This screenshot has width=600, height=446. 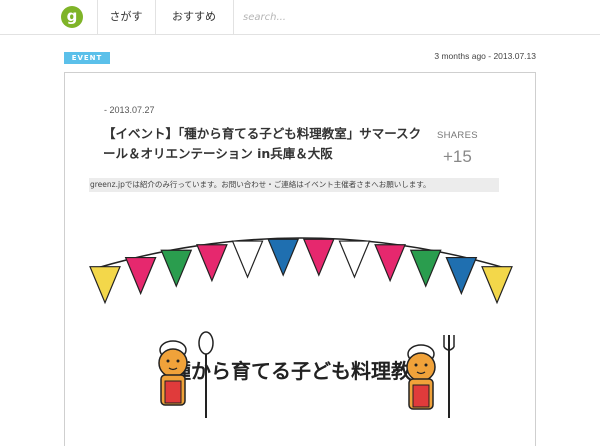 What do you see at coordinates (173, 373) in the screenshot?
I see `left-chef-figure` at bounding box center [173, 373].